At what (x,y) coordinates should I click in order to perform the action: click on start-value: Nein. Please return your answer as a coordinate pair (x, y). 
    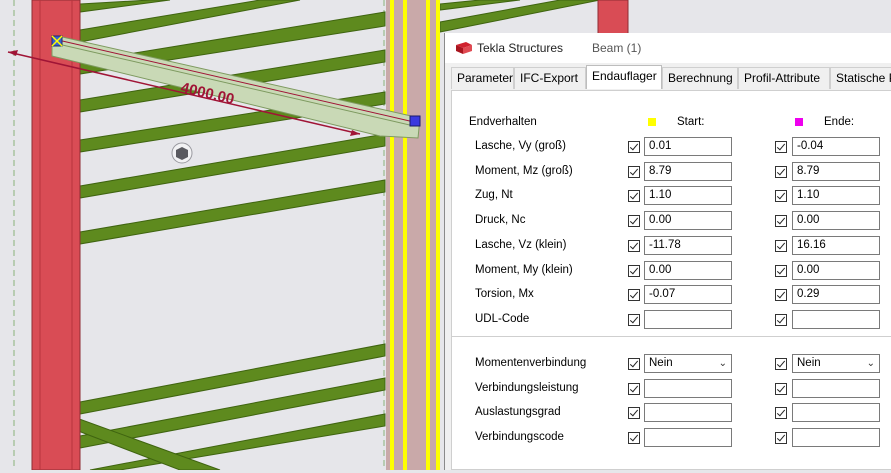
    Looking at the image, I should click on (661, 363).